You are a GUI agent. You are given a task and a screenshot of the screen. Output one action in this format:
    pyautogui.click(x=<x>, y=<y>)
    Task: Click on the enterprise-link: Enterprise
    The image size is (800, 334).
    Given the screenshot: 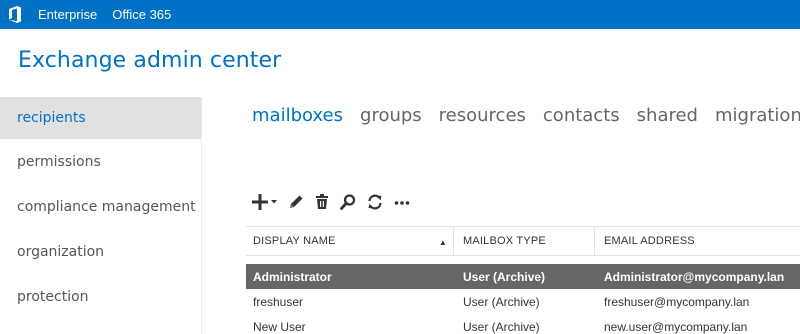 What is the action you would take?
    pyautogui.click(x=67, y=14)
    